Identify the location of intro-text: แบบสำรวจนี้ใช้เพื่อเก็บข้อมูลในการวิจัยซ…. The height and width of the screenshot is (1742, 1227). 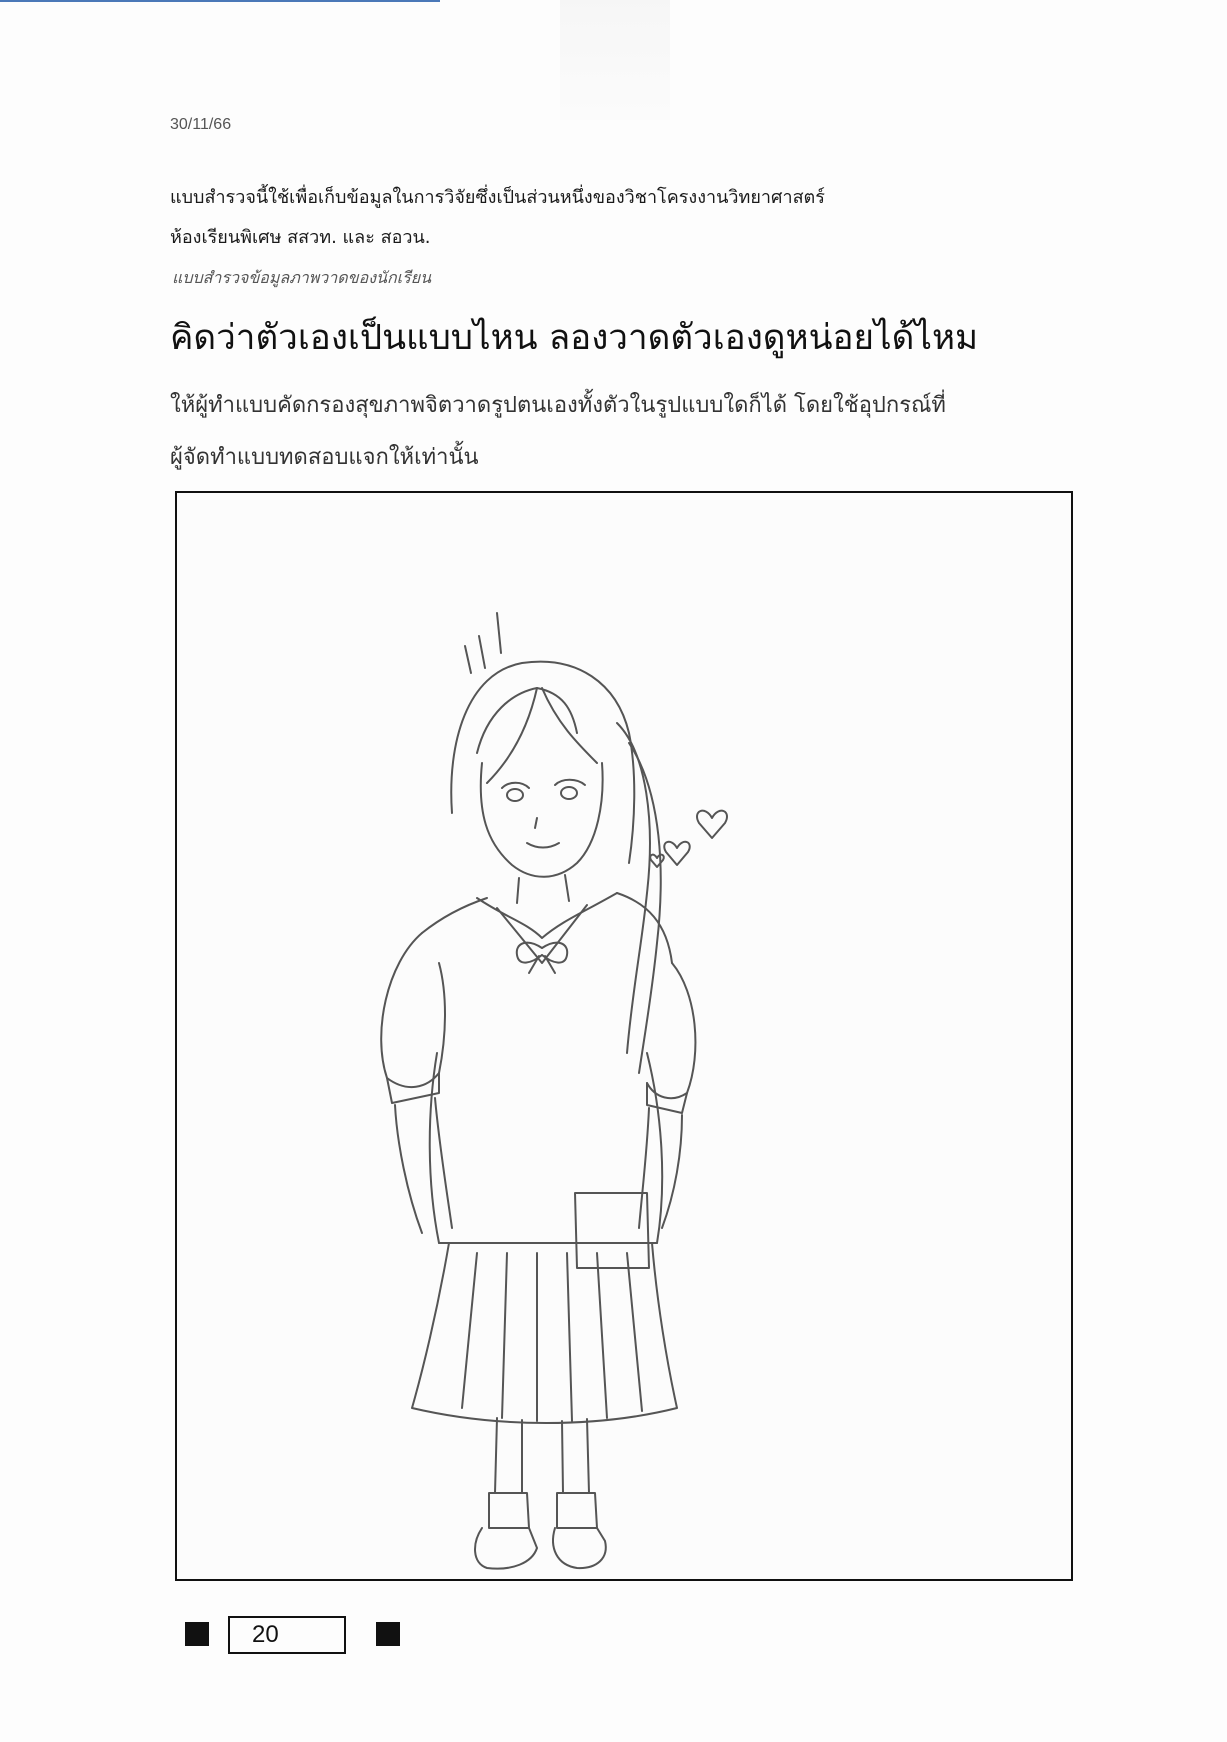
(620, 218).